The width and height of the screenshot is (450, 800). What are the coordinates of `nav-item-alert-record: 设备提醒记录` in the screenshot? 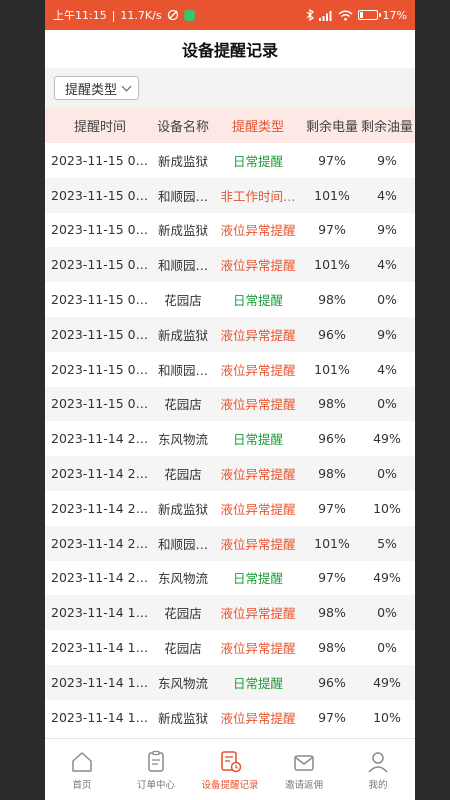 It's located at (230, 769).